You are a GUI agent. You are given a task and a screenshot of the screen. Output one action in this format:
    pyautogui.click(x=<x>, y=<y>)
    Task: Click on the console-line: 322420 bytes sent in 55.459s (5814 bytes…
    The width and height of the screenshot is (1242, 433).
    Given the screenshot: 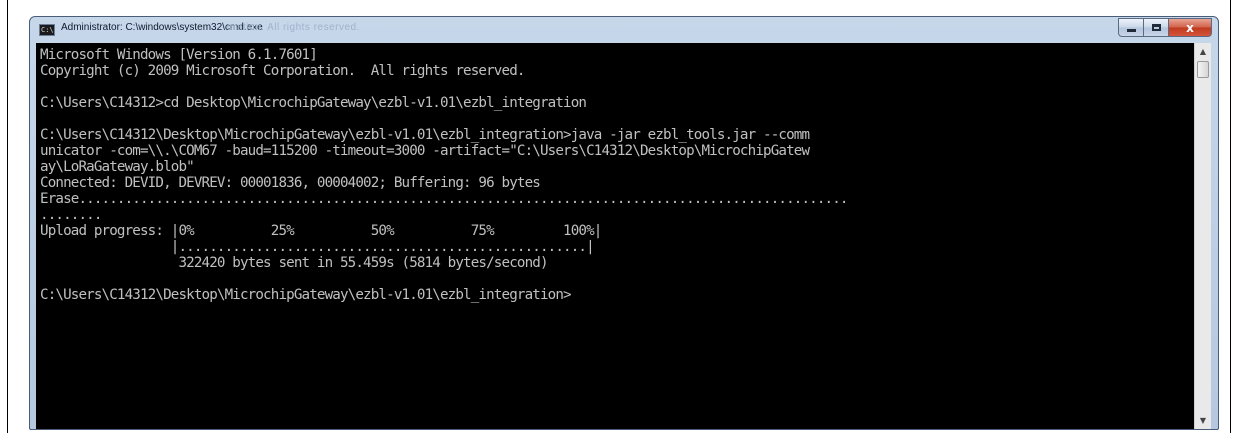 What is the action you would take?
    pyautogui.click(x=294, y=263)
    